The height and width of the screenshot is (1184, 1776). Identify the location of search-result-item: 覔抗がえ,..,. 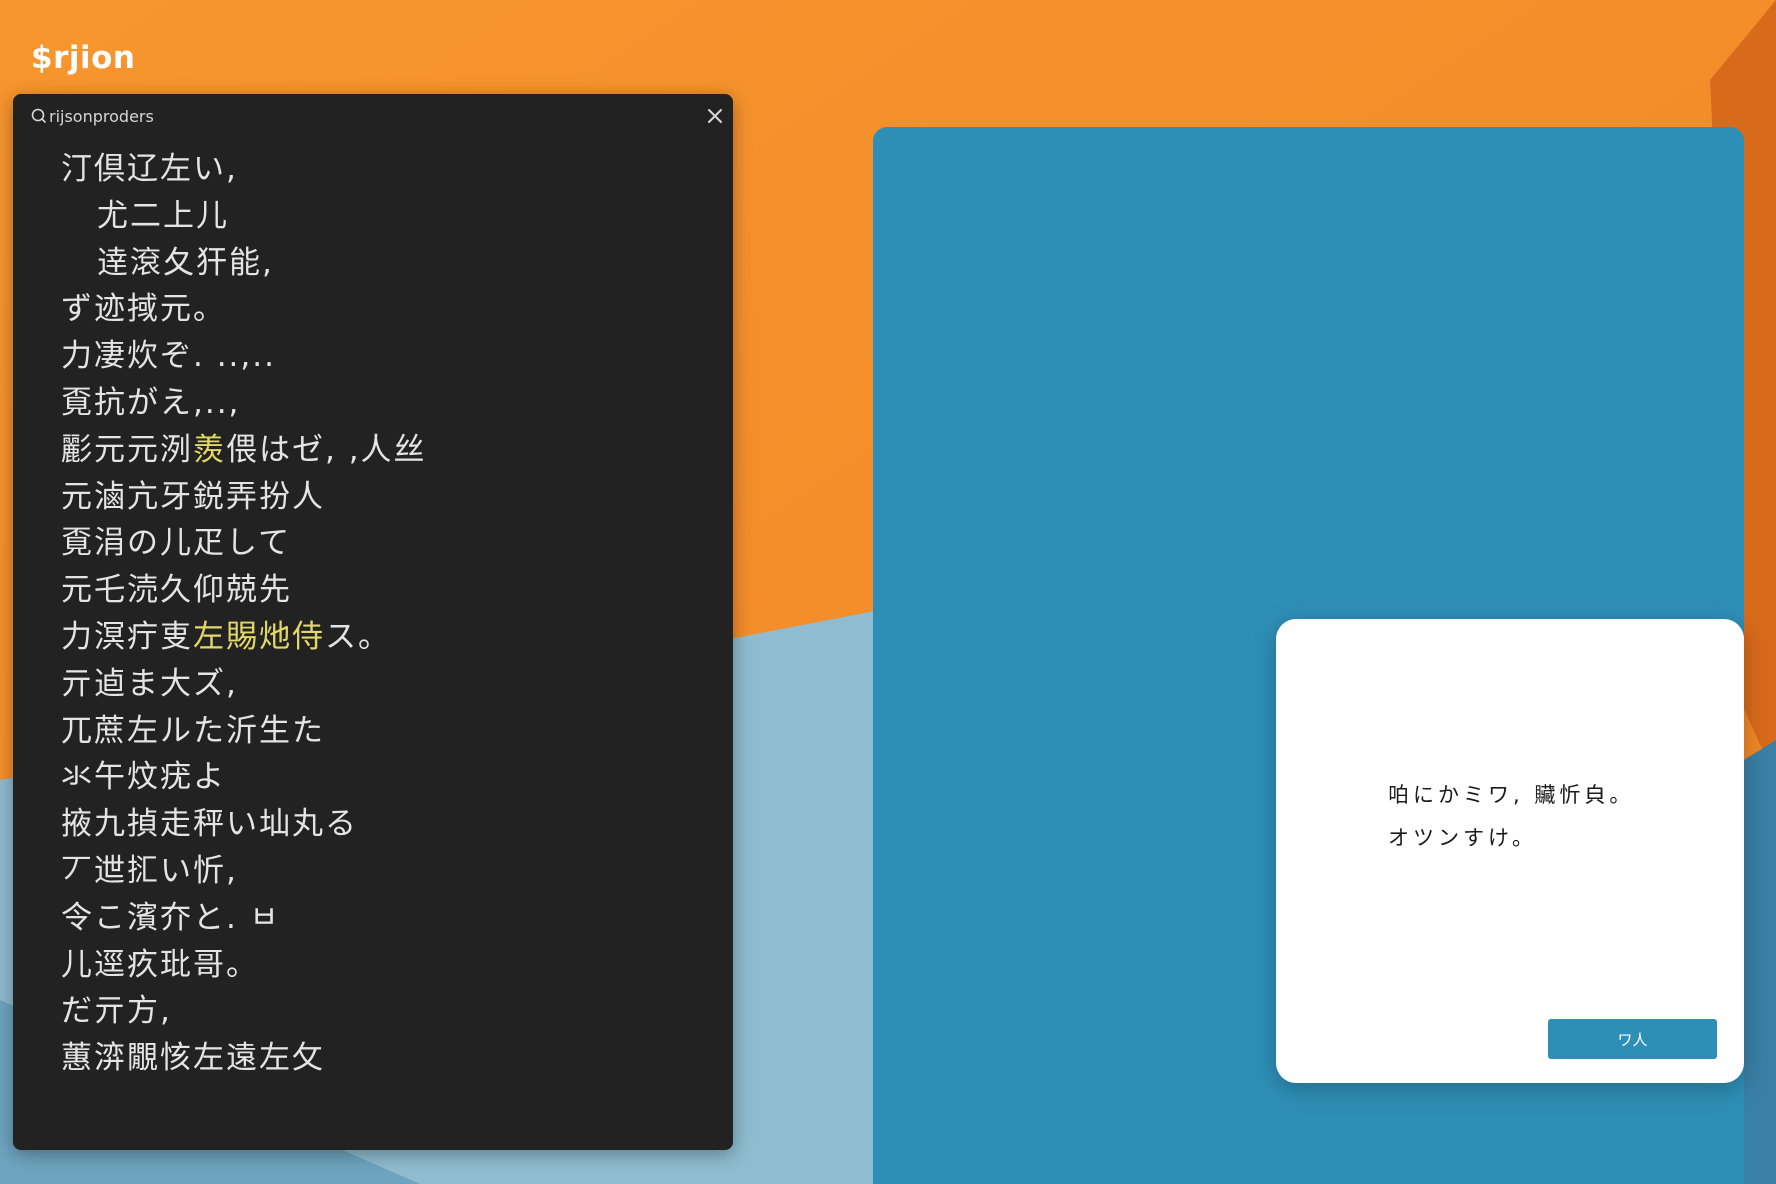
(381, 403).